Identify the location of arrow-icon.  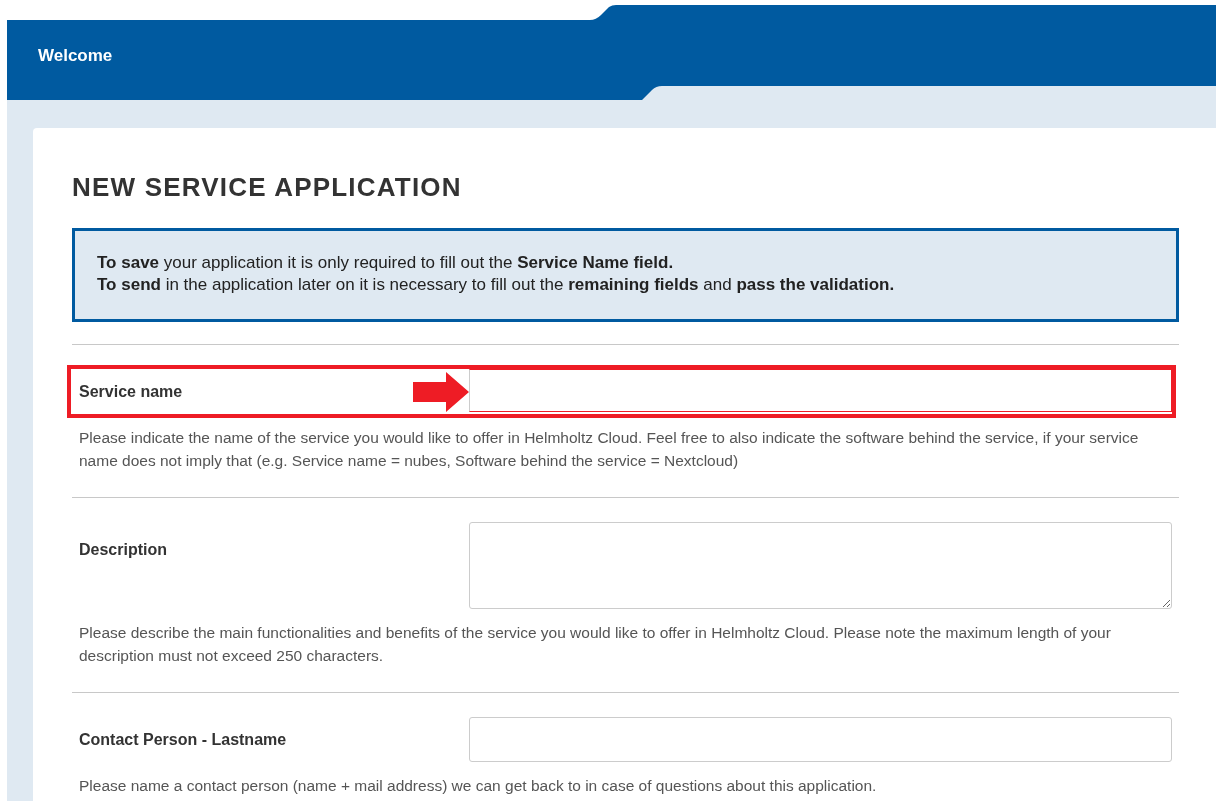
(441, 391).